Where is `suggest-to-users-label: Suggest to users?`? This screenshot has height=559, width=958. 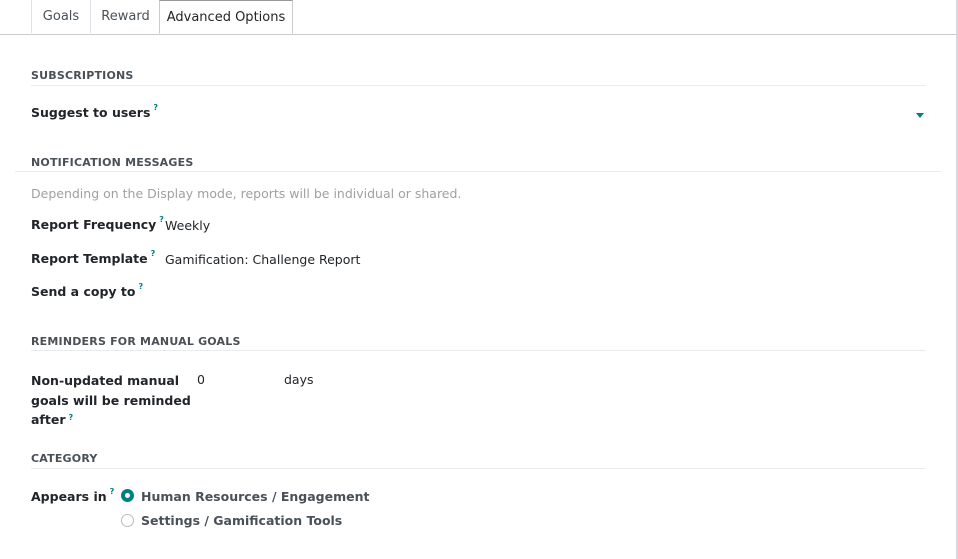
suggest-to-users-label: Suggest to users? is located at coordinates (94, 111).